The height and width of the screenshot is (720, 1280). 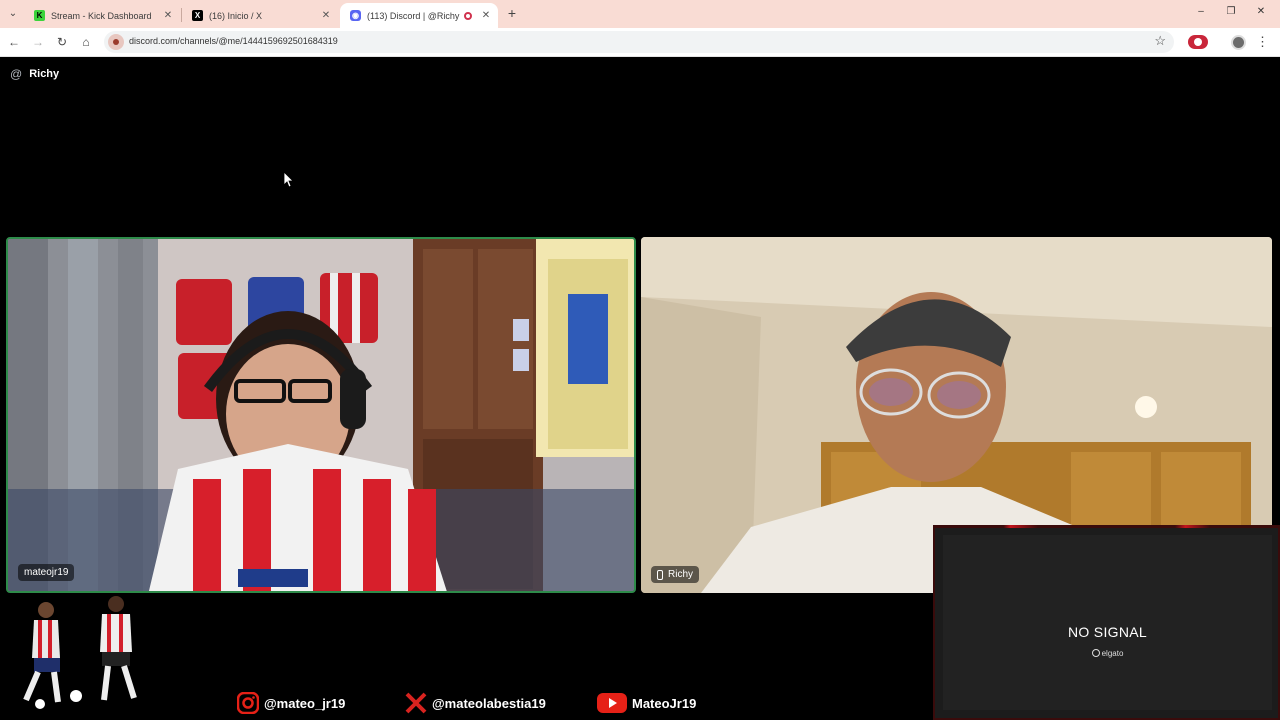 I want to click on tab-x-inicio: X (16) Inicio / X ✕, so click(x=260, y=15).